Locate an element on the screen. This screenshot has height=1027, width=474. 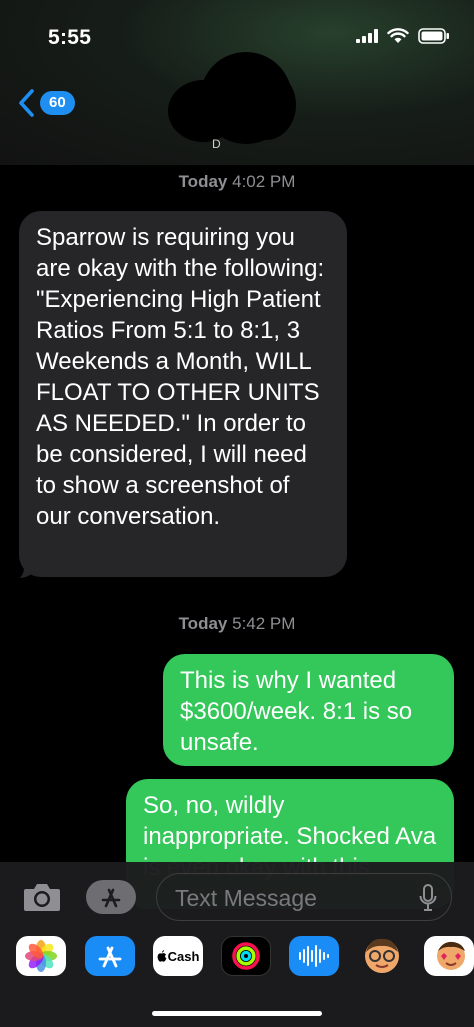
home-indicator is located at coordinates (237, 1013).